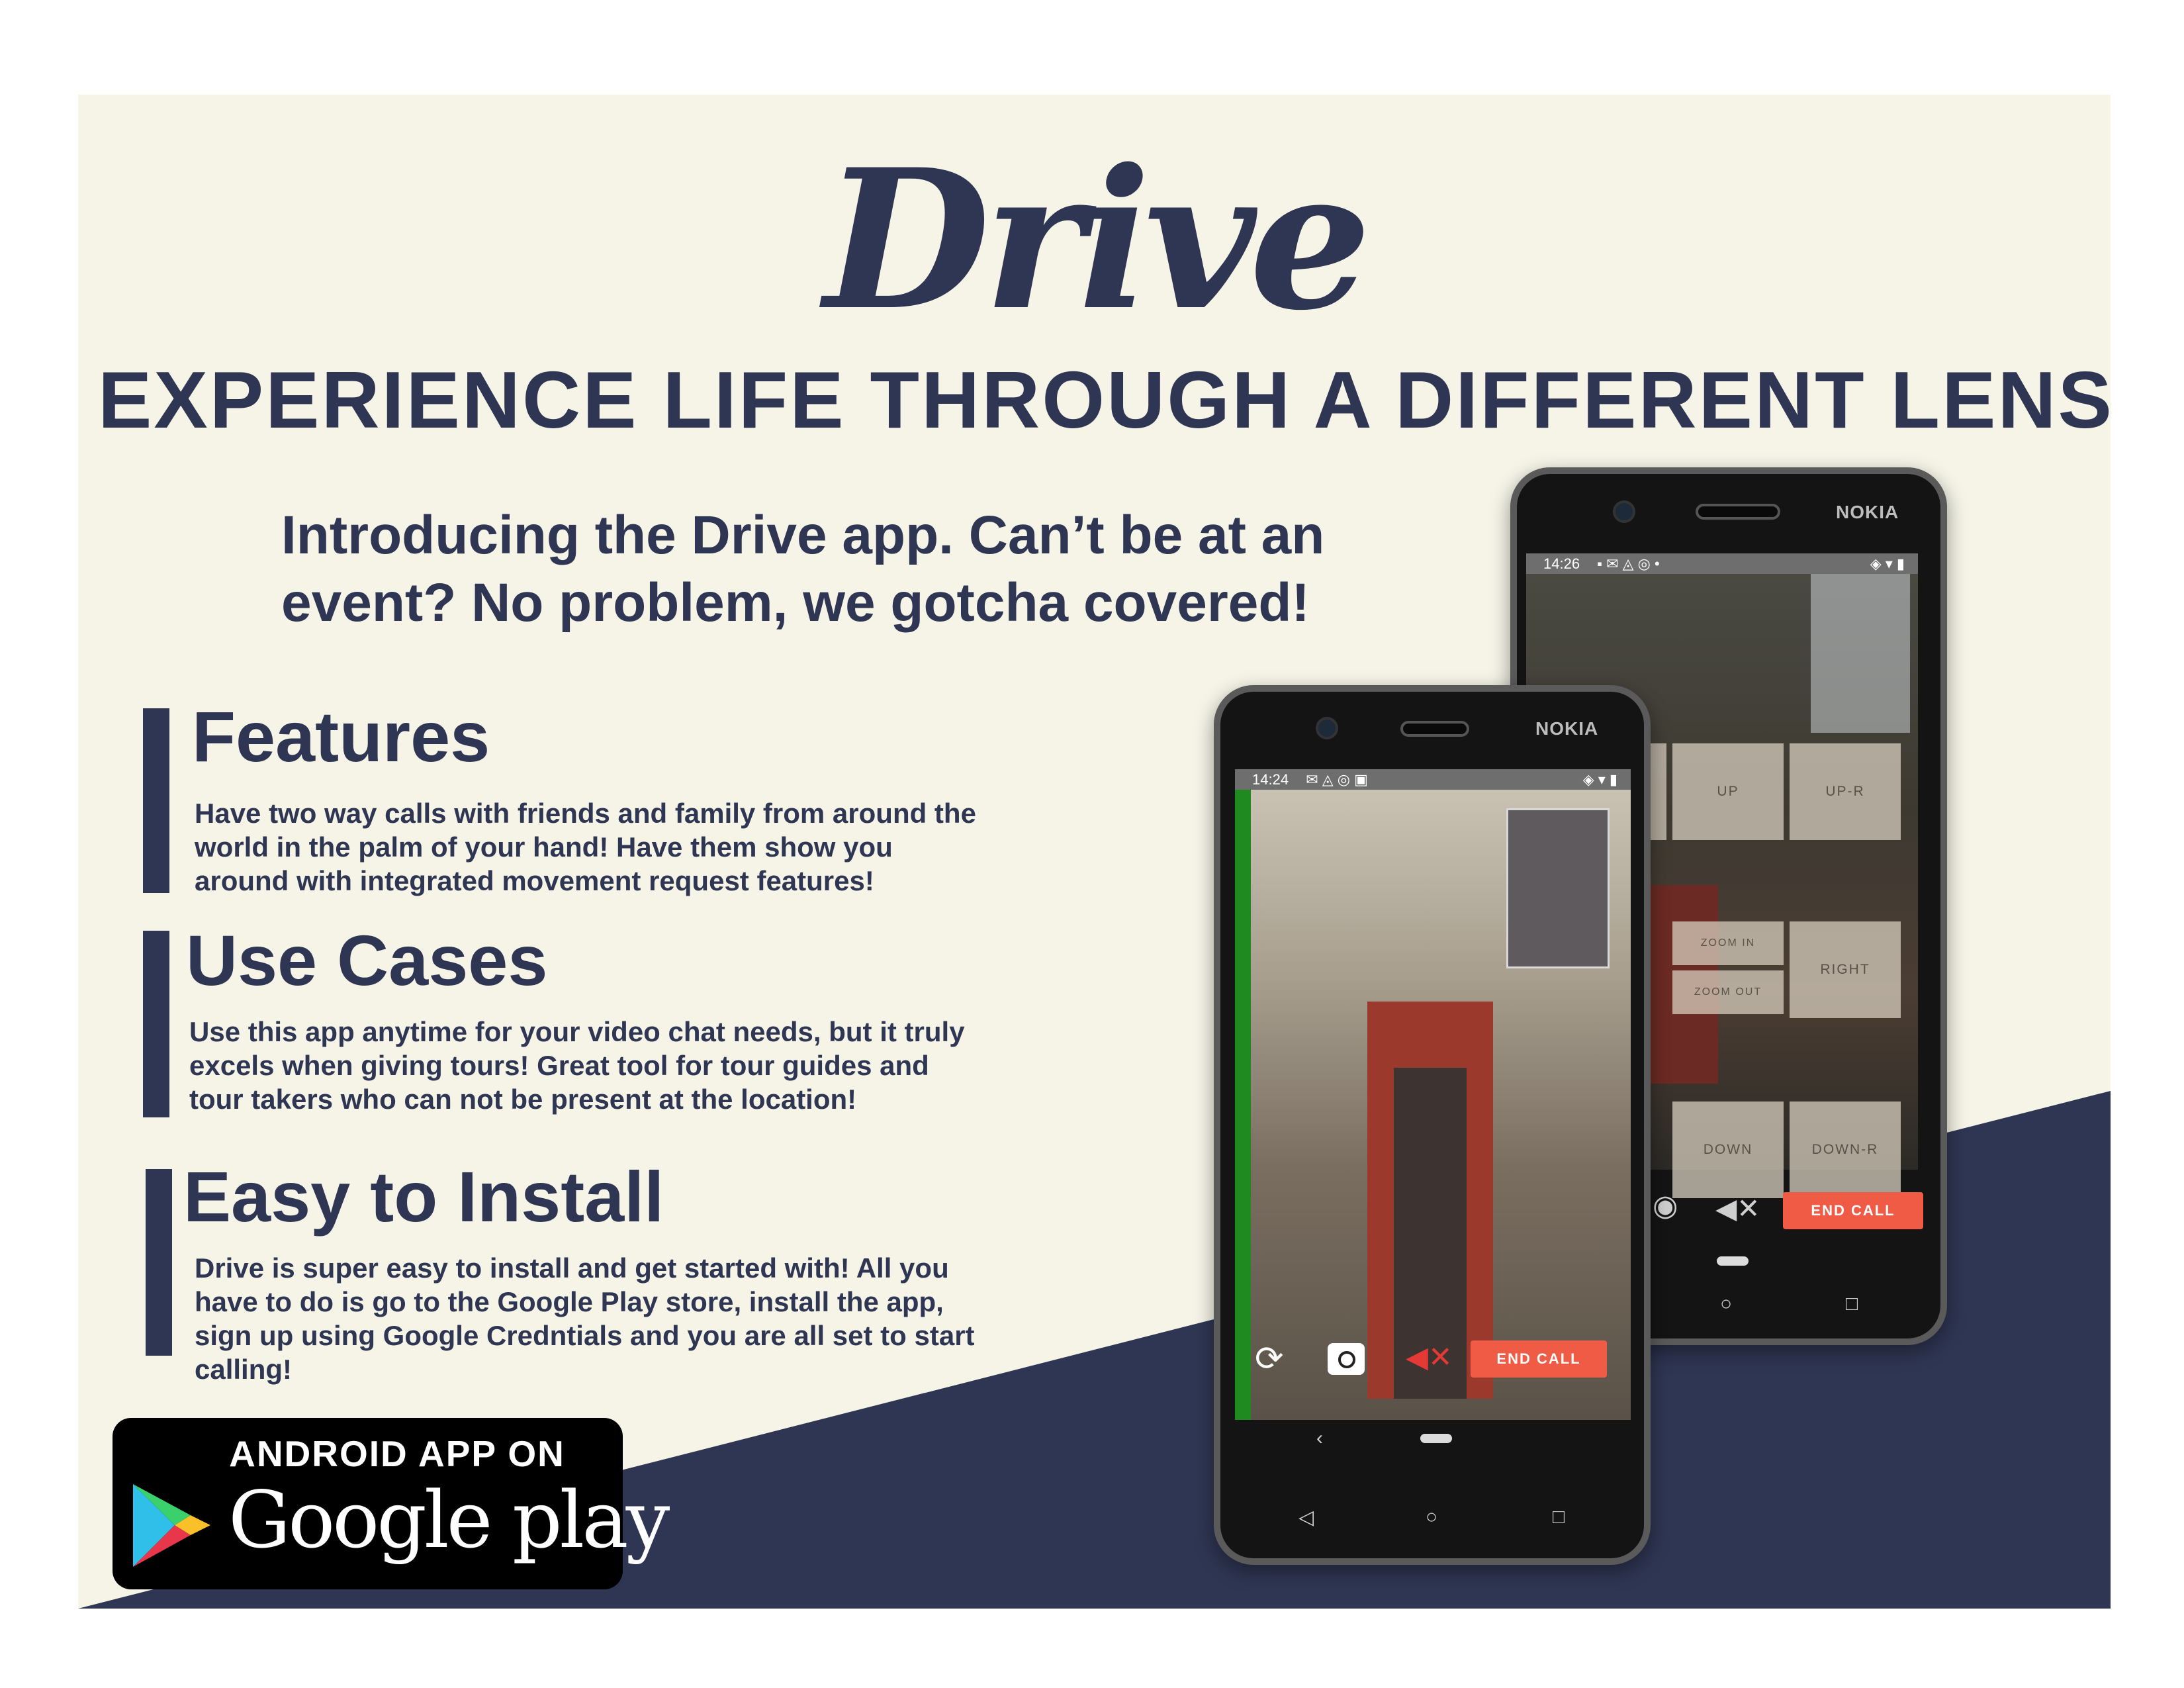 The width and height of the screenshot is (2184, 1688). Describe the element at coordinates (171, 1525) in the screenshot. I see `google-play-triangle-icon` at that location.